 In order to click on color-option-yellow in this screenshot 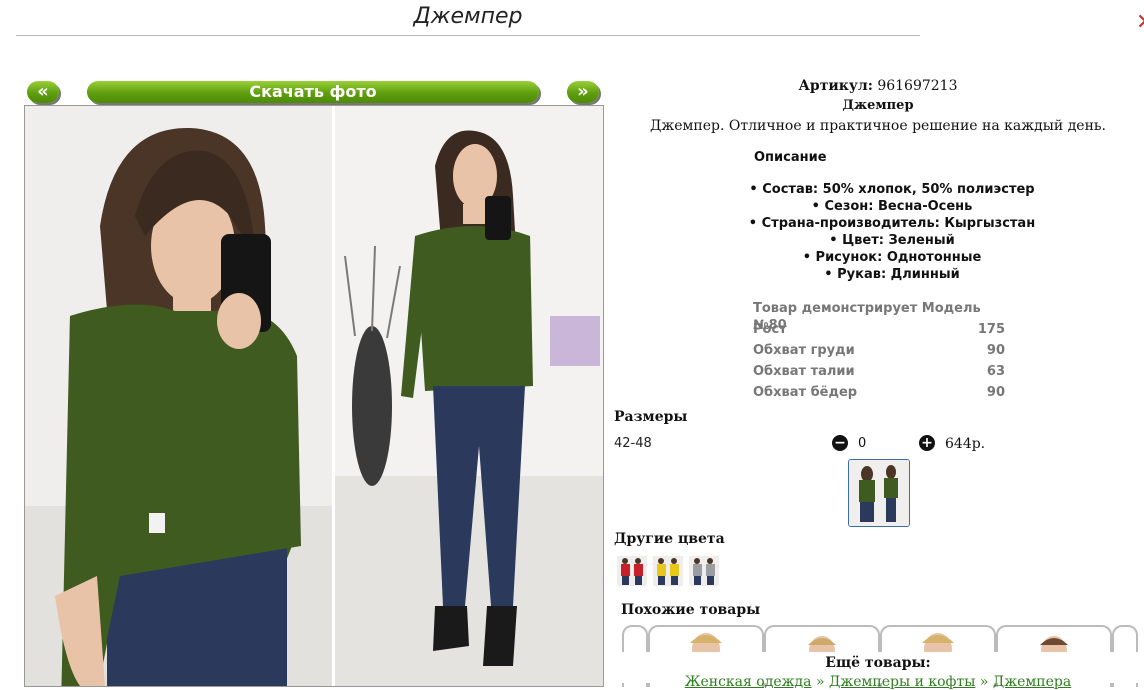, I will do `click(668, 571)`.